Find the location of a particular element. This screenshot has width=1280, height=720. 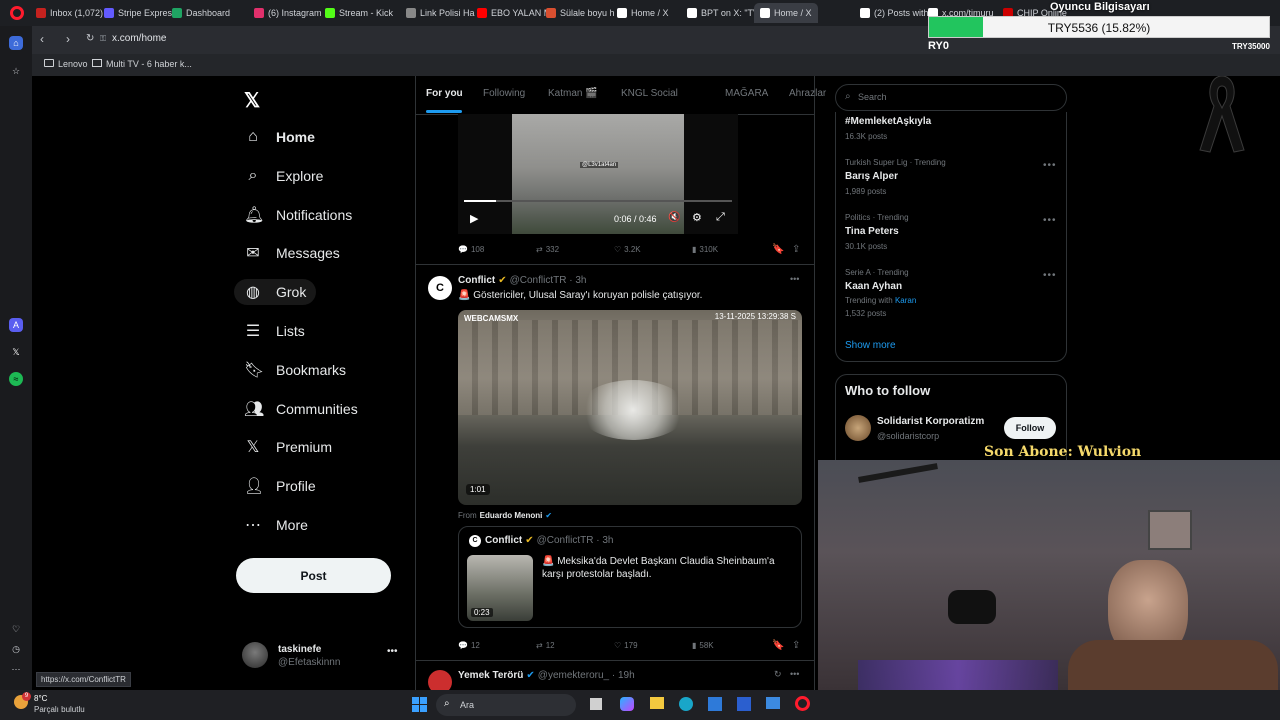

browser-tab: (2) Posts with is located at coordinates (894, 13).